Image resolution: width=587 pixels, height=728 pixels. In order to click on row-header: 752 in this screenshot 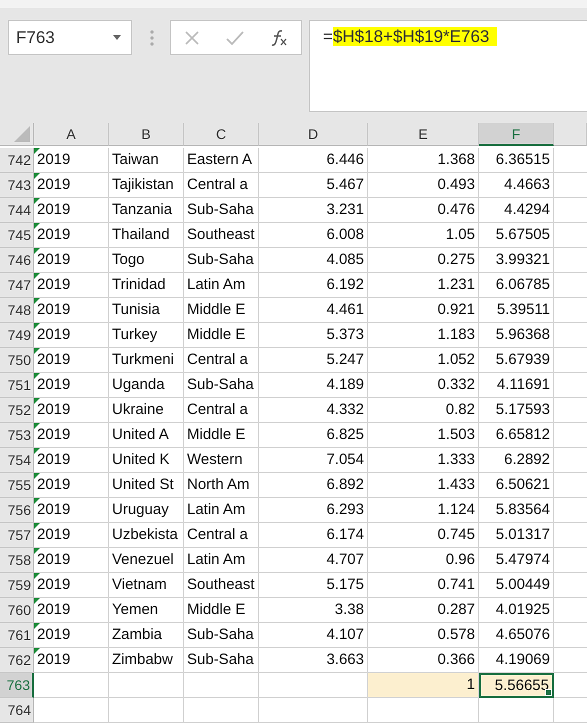, I will do `click(17, 410)`.